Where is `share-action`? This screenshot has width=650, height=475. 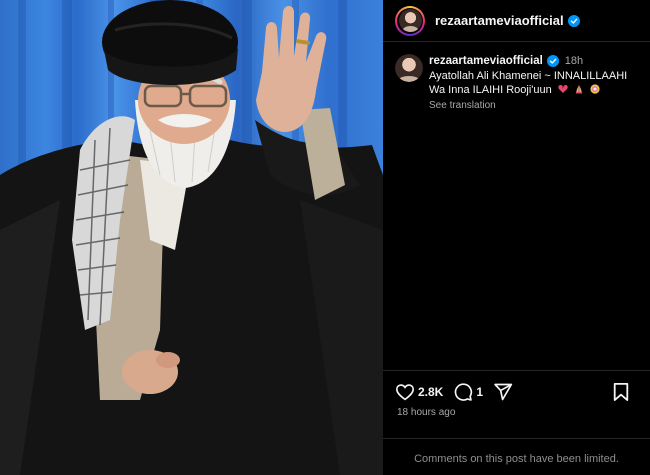 share-action is located at coordinates (503, 392).